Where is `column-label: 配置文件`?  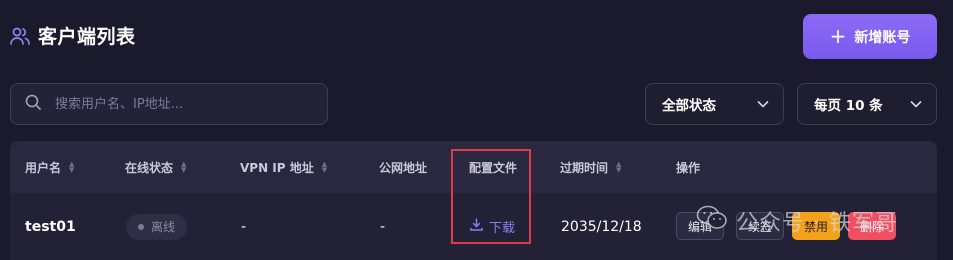 column-label: 配置文件 is located at coordinates (493, 167).